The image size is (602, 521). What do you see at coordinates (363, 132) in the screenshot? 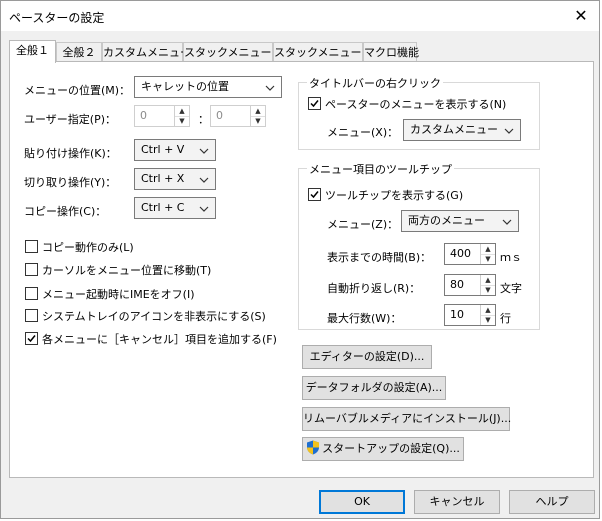
I see `titlebar-menu-label: メニュー(X)：` at bounding box center [363, 132].